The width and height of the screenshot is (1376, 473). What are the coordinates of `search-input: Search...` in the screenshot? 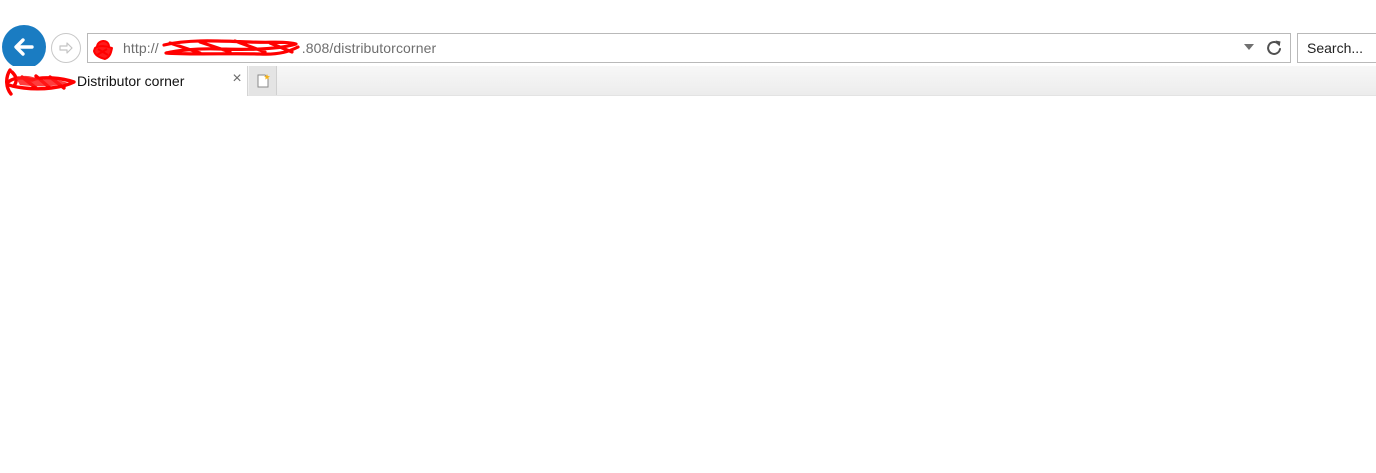 It's located at (1336, 48).